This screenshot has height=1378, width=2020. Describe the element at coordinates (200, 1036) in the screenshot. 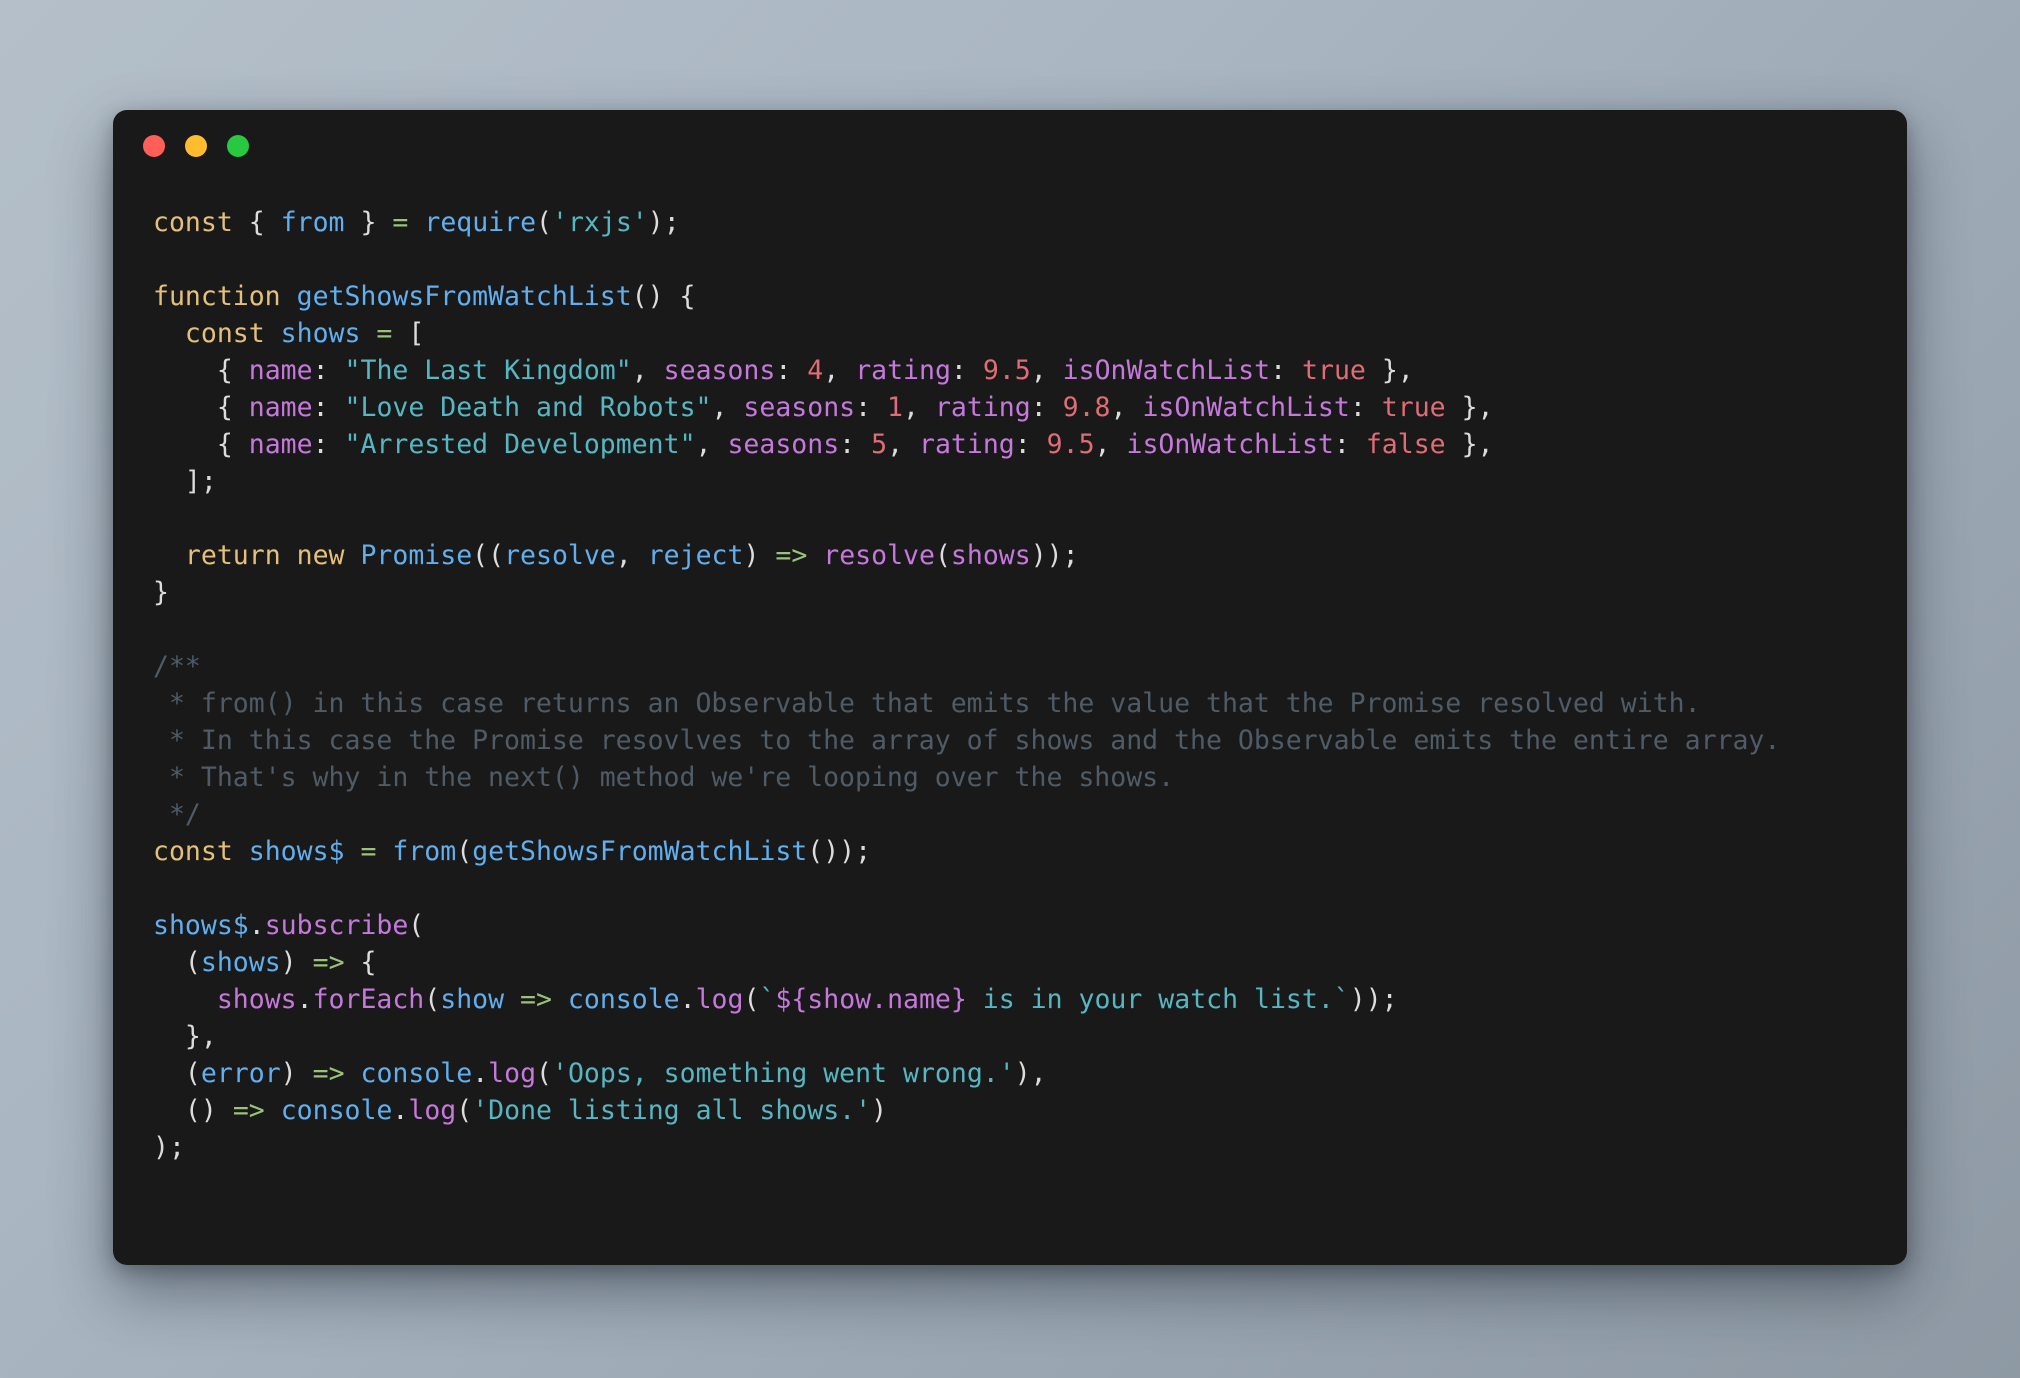

I see `code-line-23: },` at that location.